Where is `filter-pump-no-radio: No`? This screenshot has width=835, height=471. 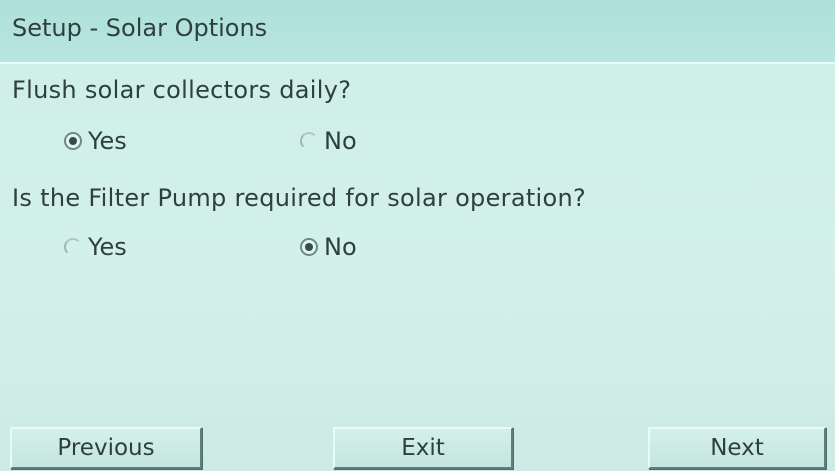 filter-pump-no-radio: No is located at coordinates (328, 247).